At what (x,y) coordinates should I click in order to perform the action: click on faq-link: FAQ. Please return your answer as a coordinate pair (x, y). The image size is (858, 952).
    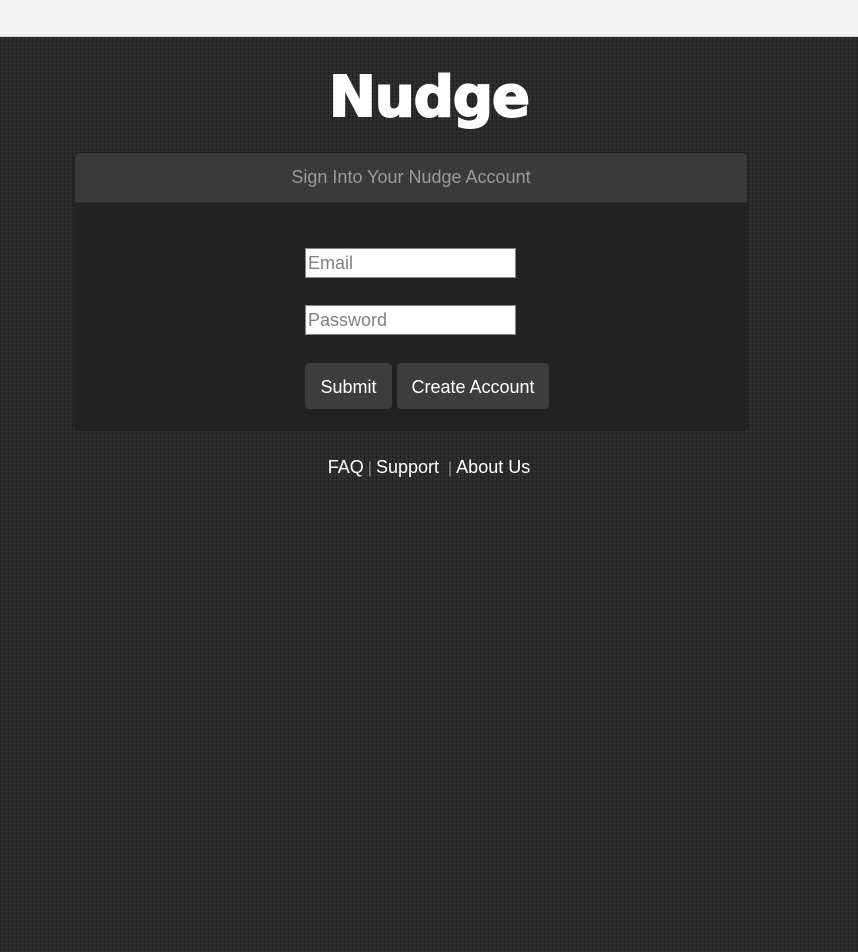
    Looking at the image, I should click on (346, 467).